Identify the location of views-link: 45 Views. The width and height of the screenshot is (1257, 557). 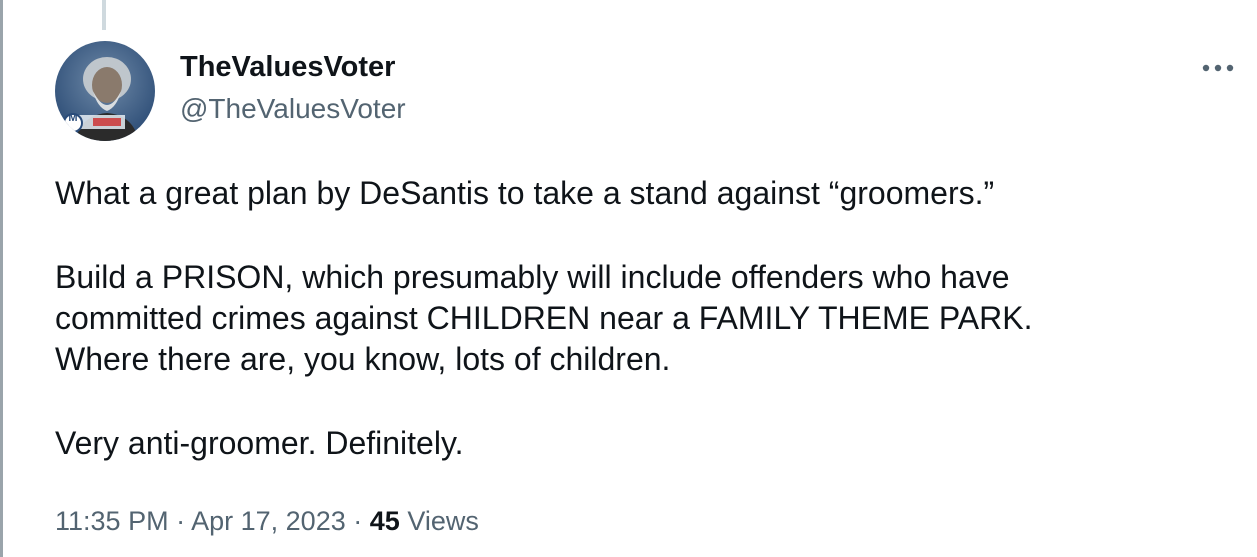
(424, 521).